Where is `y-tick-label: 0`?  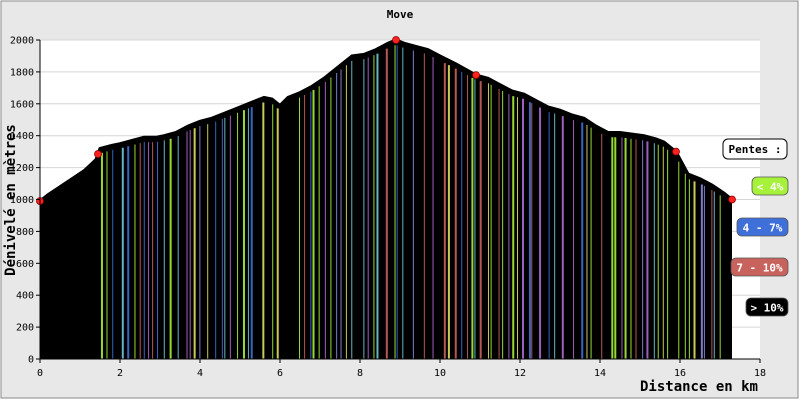
y-tick-label: 0 is located at coordinates (31, 360).